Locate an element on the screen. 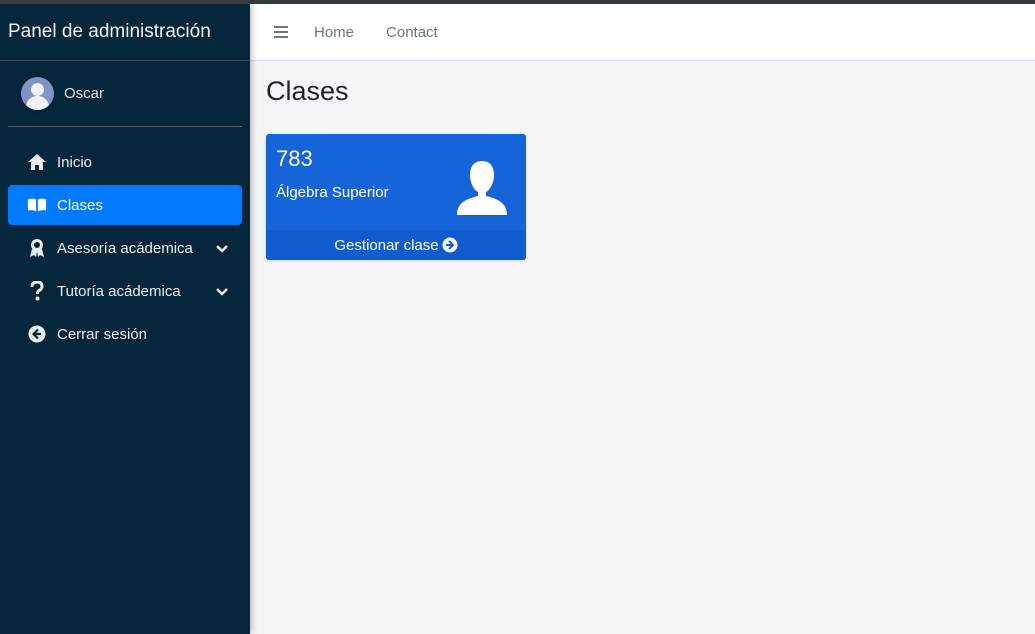 The image size is (1035, 634). user-icon is located at coordinates (482, 190).